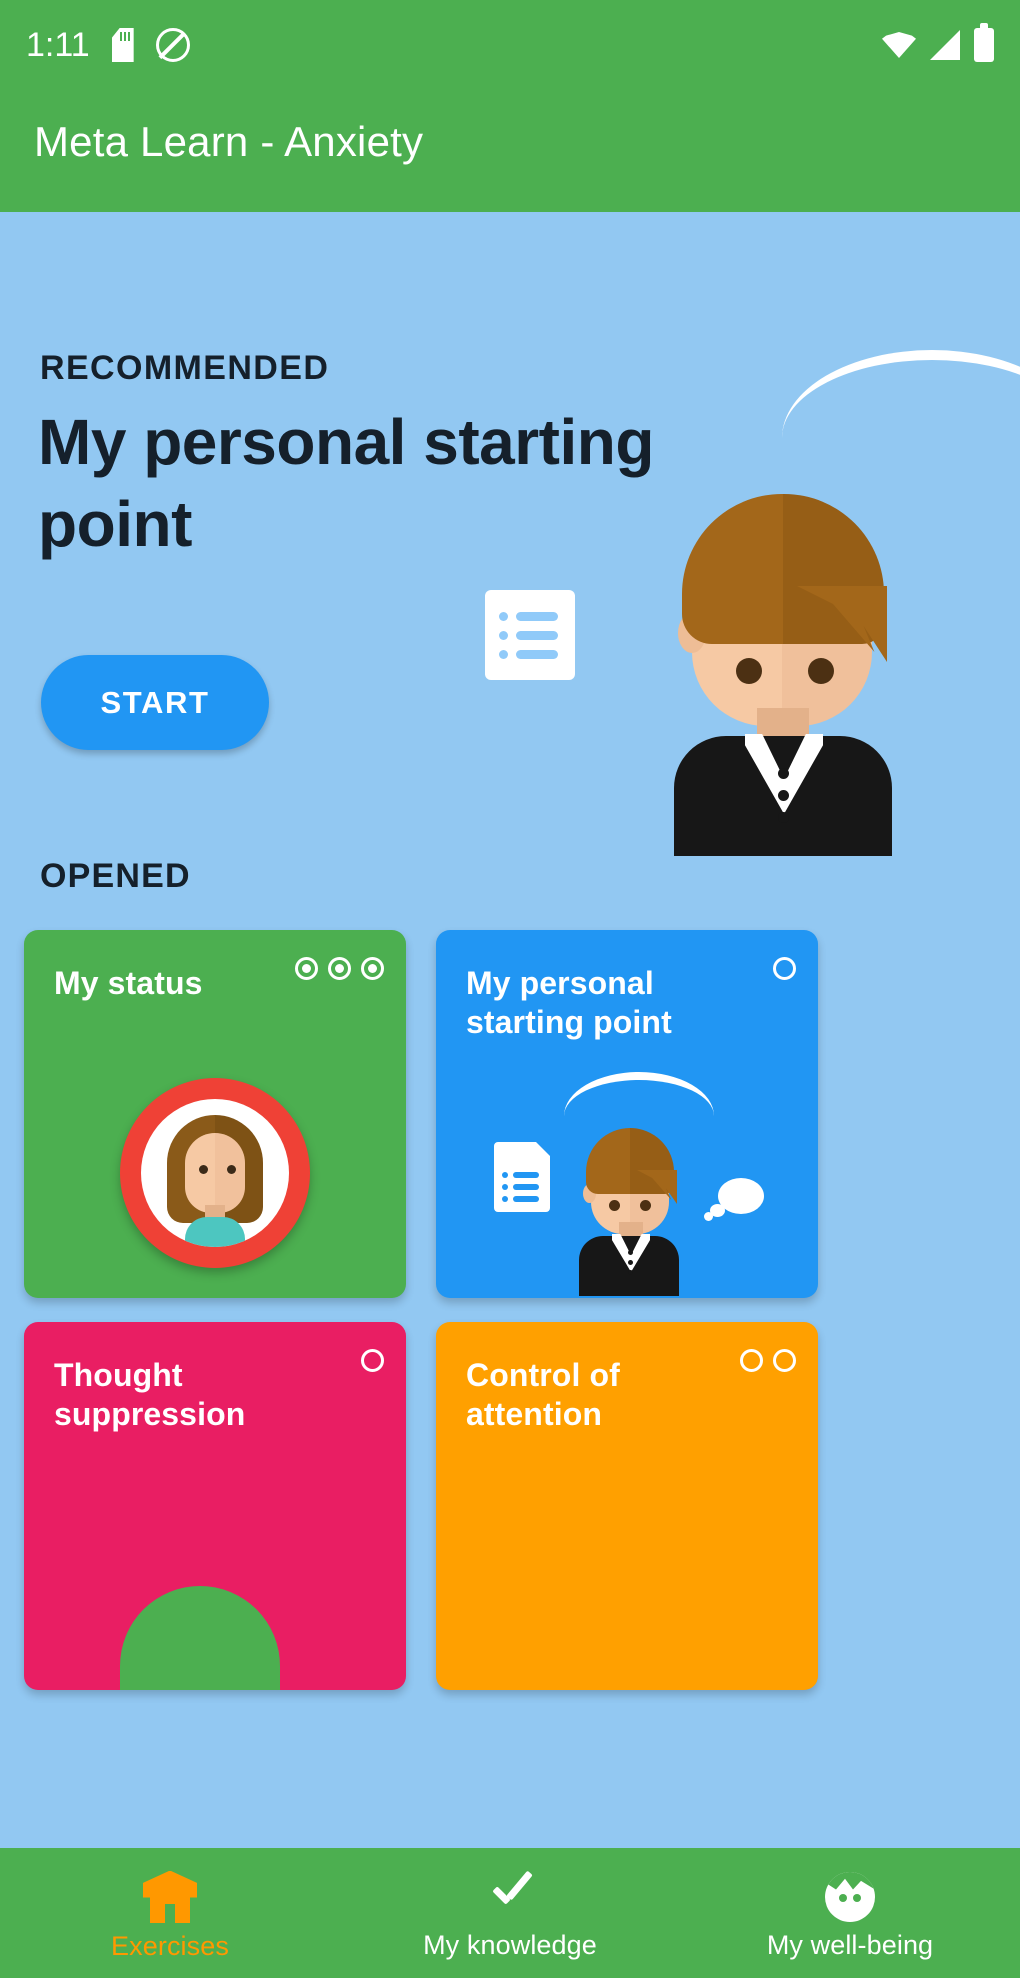  I want to click on mute-icon, so click(172, 45).